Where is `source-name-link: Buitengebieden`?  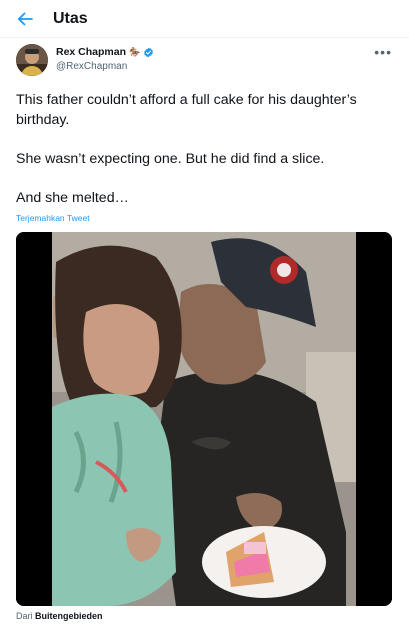 source-name-link: Buitengebieden is located at coordinates (69, 616).